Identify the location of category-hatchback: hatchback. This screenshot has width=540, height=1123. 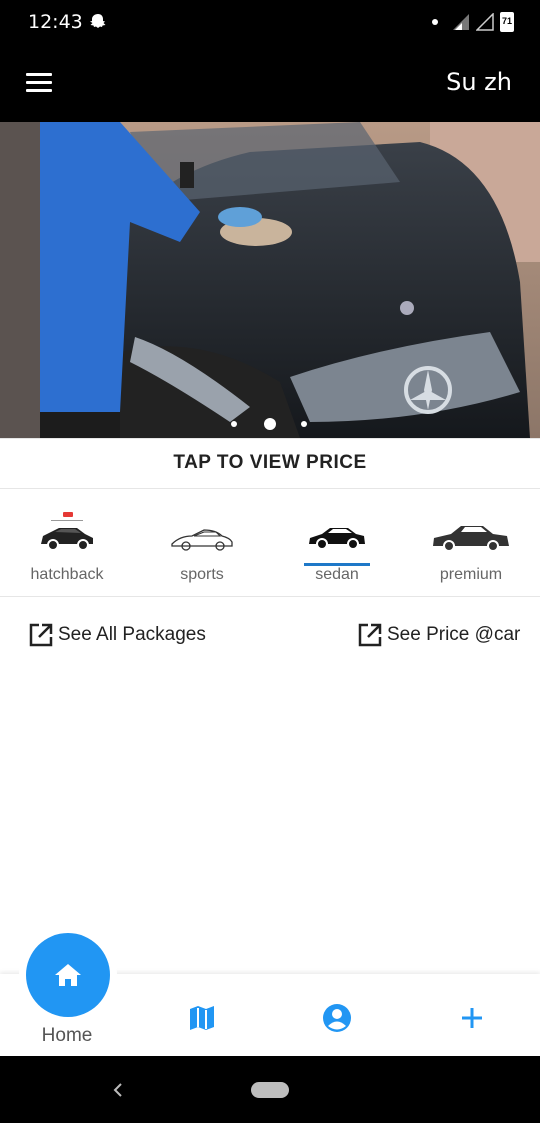
(67, 545).